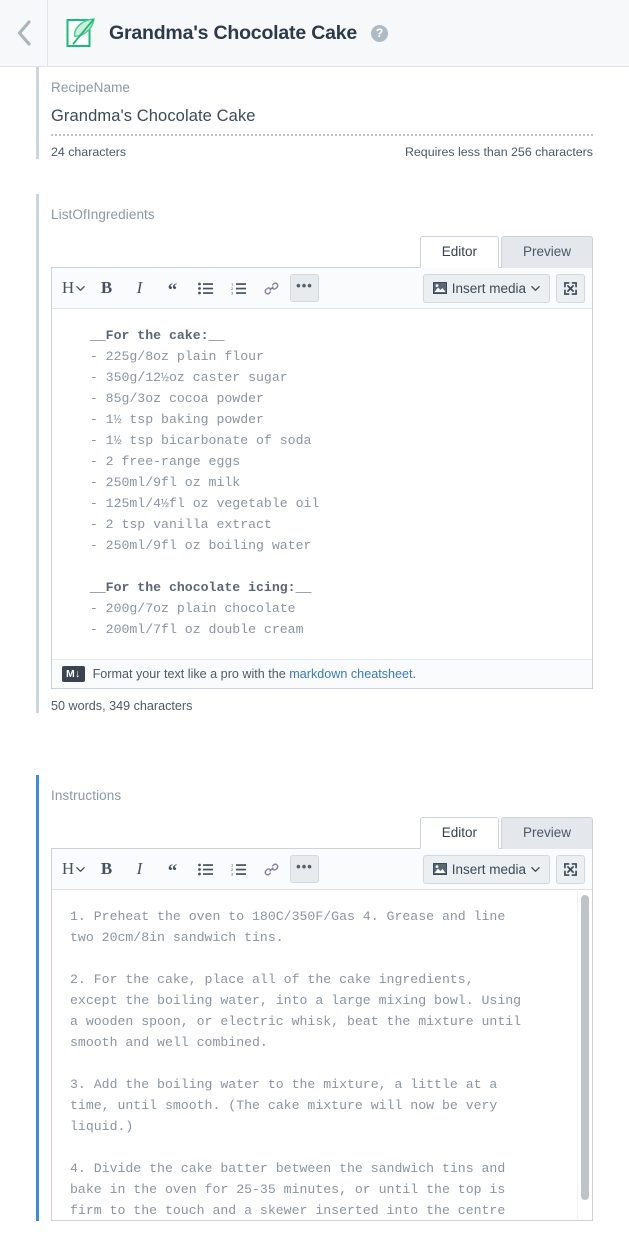 The image size is (629, 1257). What do you see at coordinates (181, 377) in the screenshot?
I see `ingredients-item: - 350g/12½oz caster sugar` at bounding box center [181, 377].